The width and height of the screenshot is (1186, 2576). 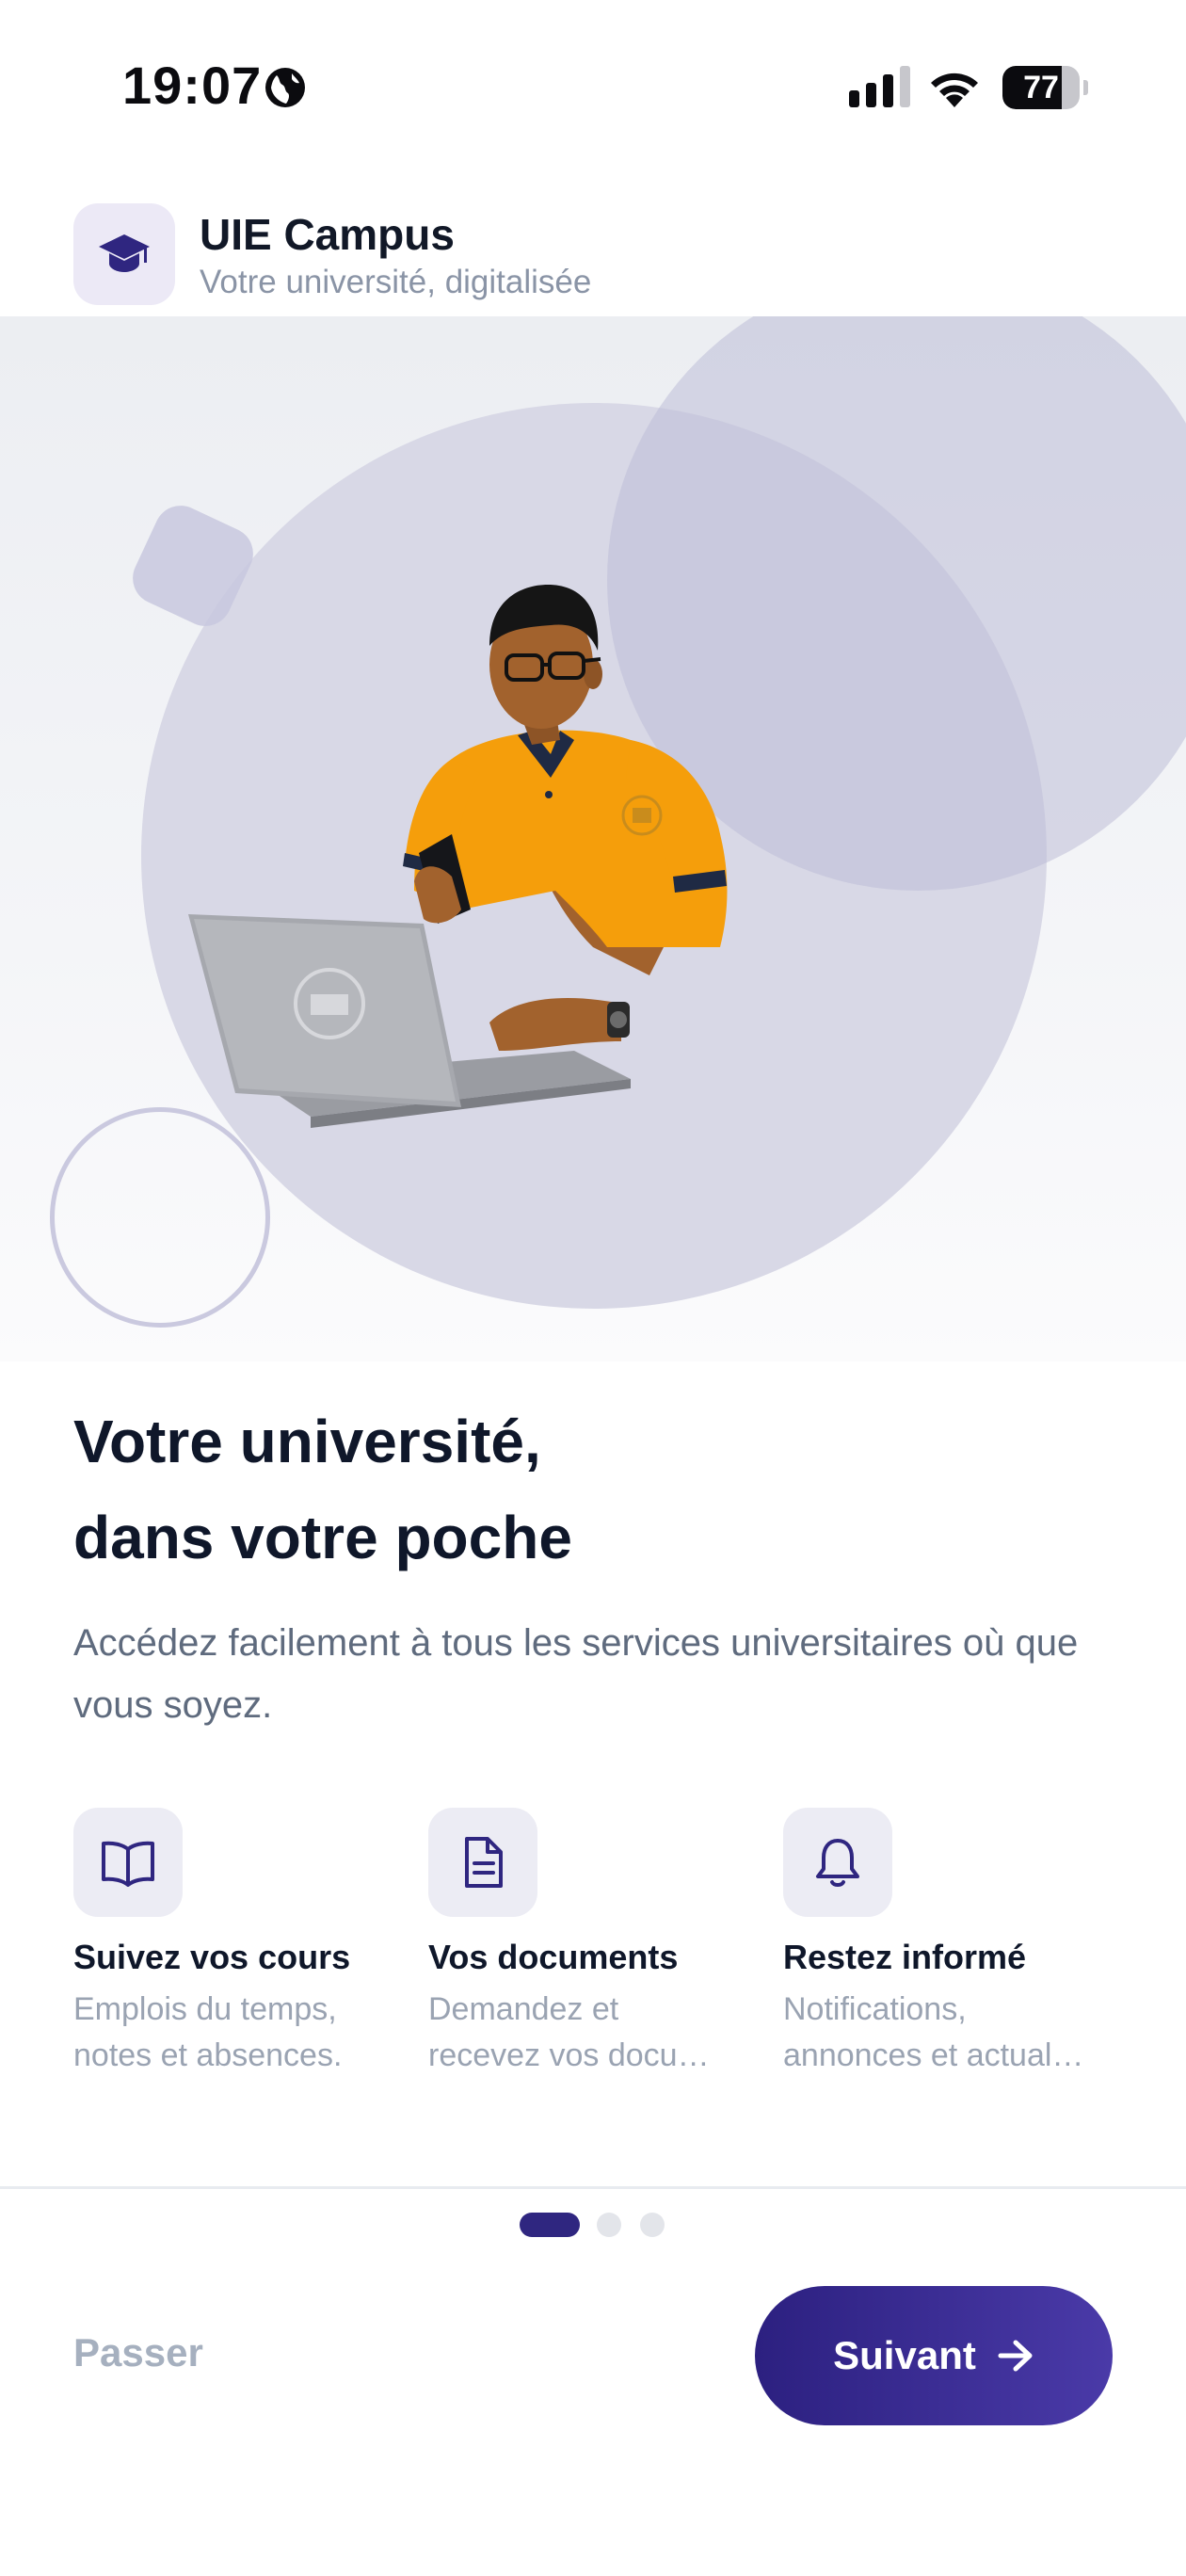 I want to click on skip-button: Passer, so click(x=138, y=2352).